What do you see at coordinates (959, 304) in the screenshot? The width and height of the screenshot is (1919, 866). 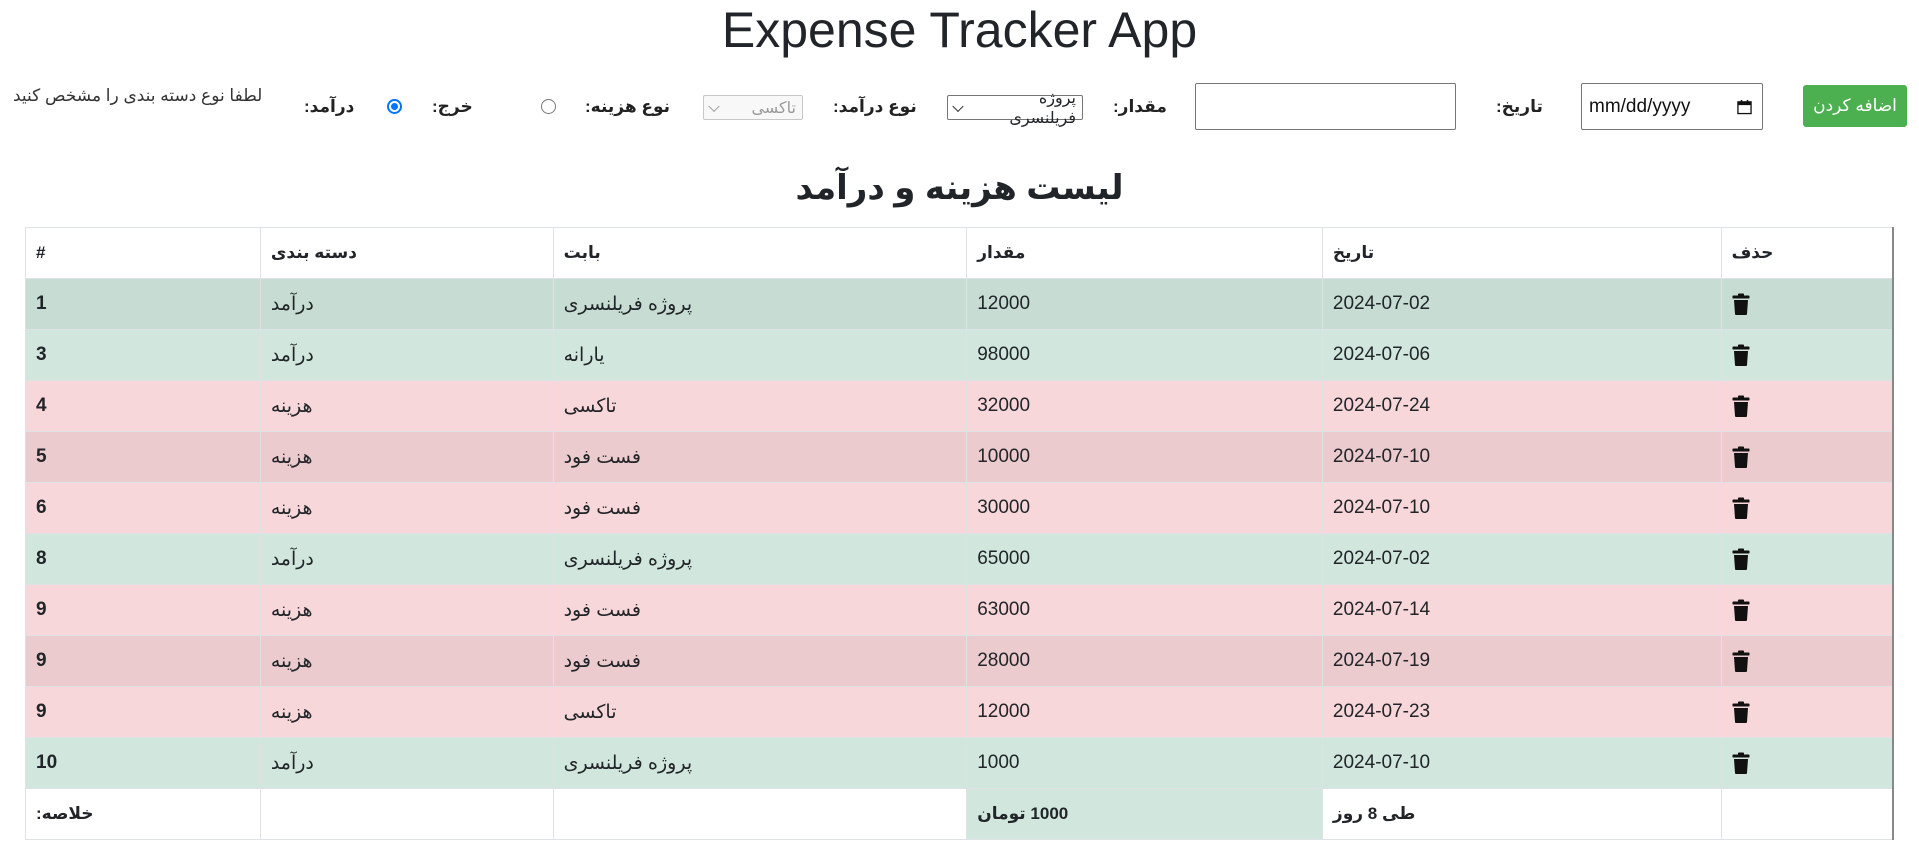 I see `table-row: 1 درآمد پروژه فریلنسری 12000 2024-07-02` at bounding box center [959, 304].